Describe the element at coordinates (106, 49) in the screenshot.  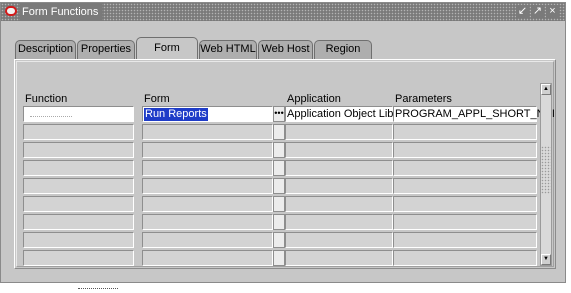
I see `tab-properties: Properties` at that location.